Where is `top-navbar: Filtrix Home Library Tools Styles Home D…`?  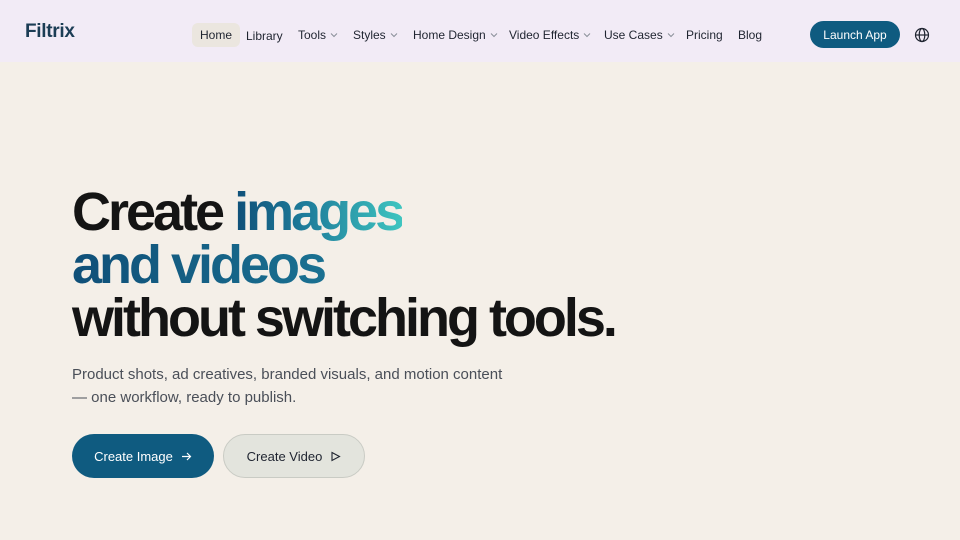
top-navbar: Filtrix Home Library Tools Styles Home D… is located at coordinates (480, 31).